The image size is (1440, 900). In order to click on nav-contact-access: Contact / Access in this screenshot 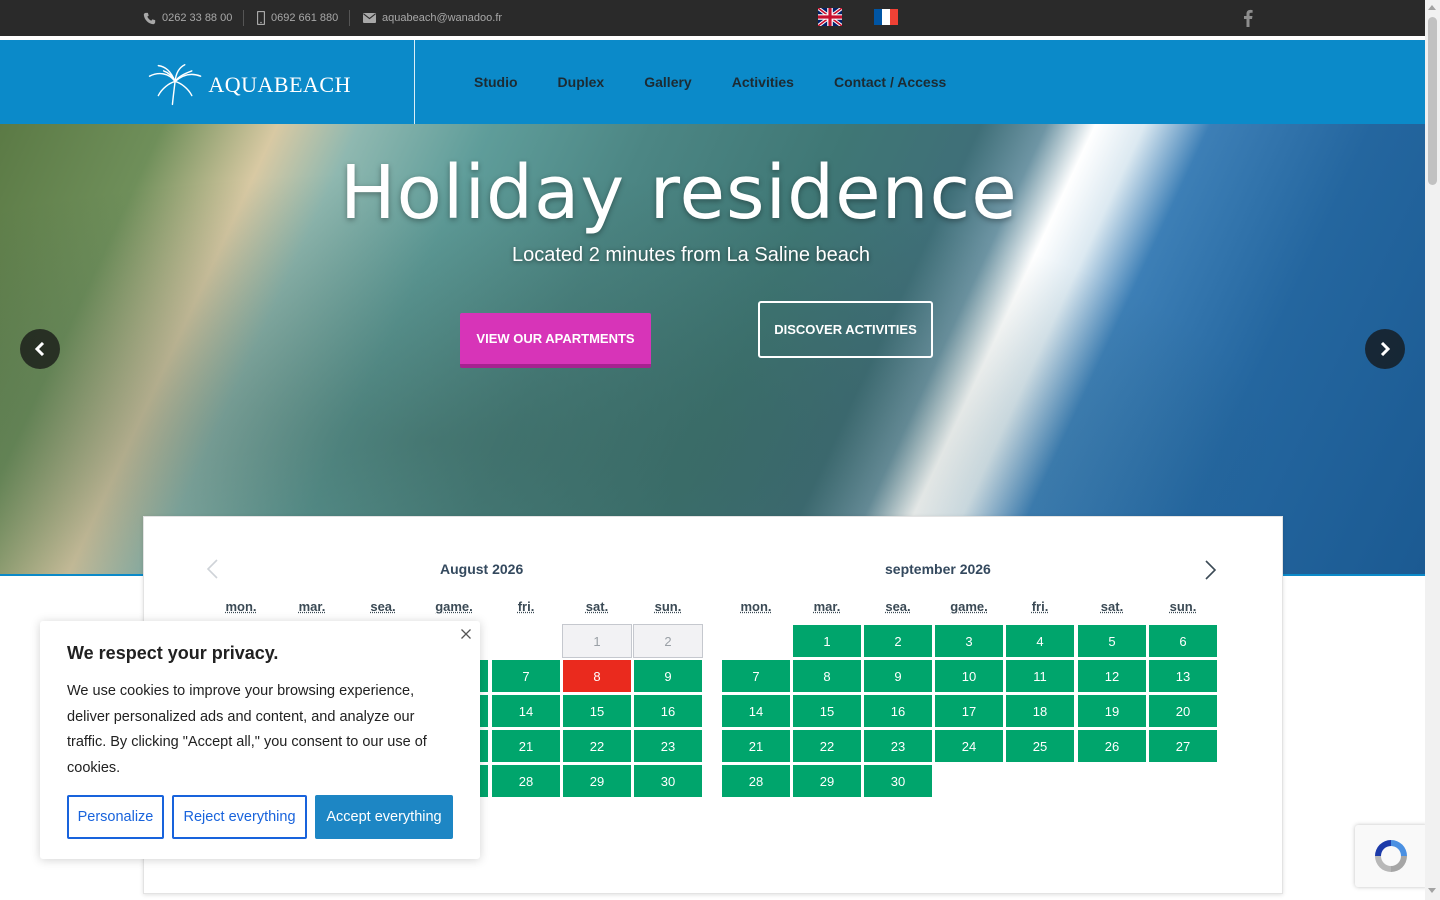, I will do `click(890, 82)`.